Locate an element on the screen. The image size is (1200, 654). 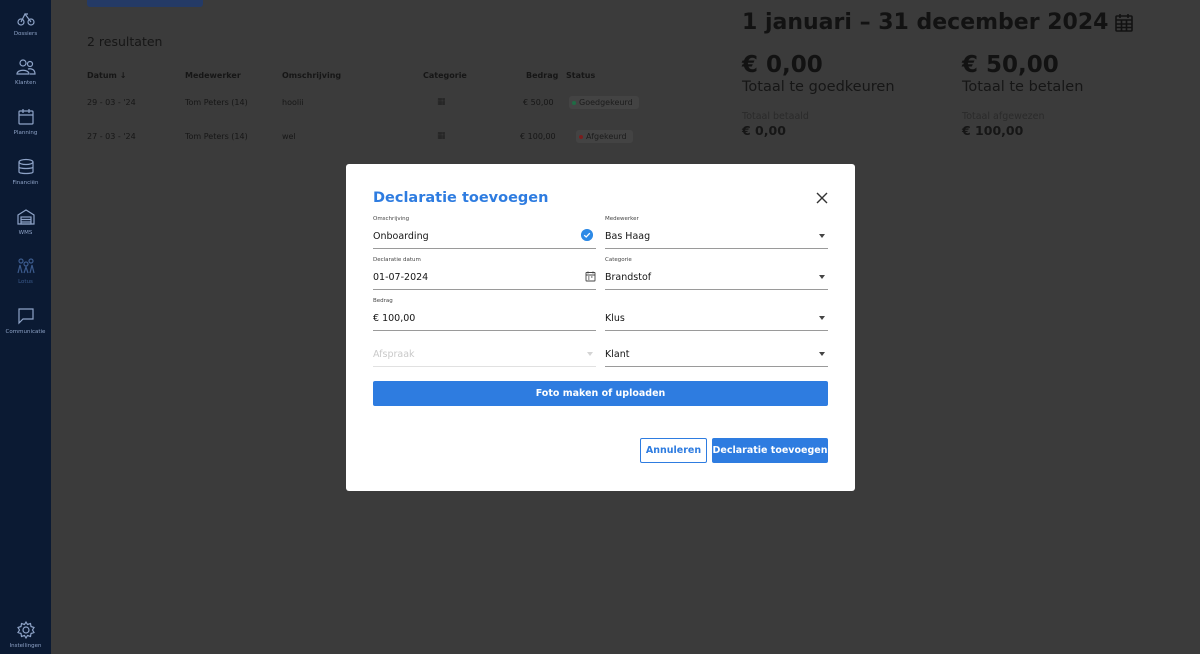
sidebar-item-klanten: Klanten is located at coordinates (25, 71).